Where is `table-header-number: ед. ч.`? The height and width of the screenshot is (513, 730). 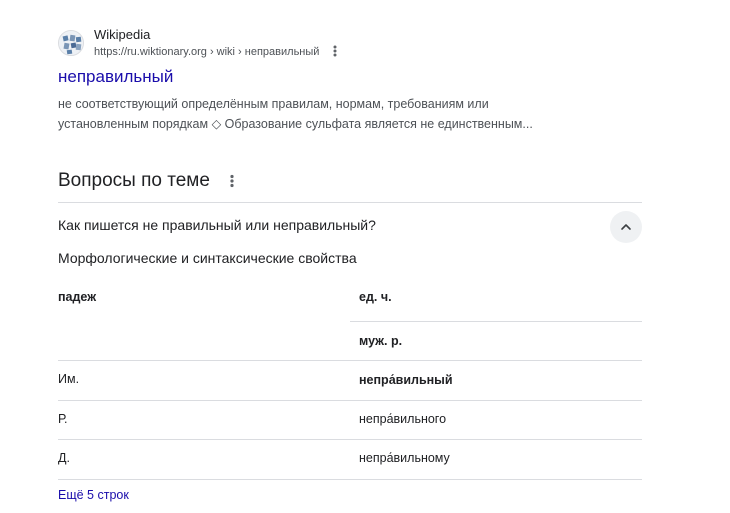 table-header-number: ед. ч. is located at coordinates (375, 297).